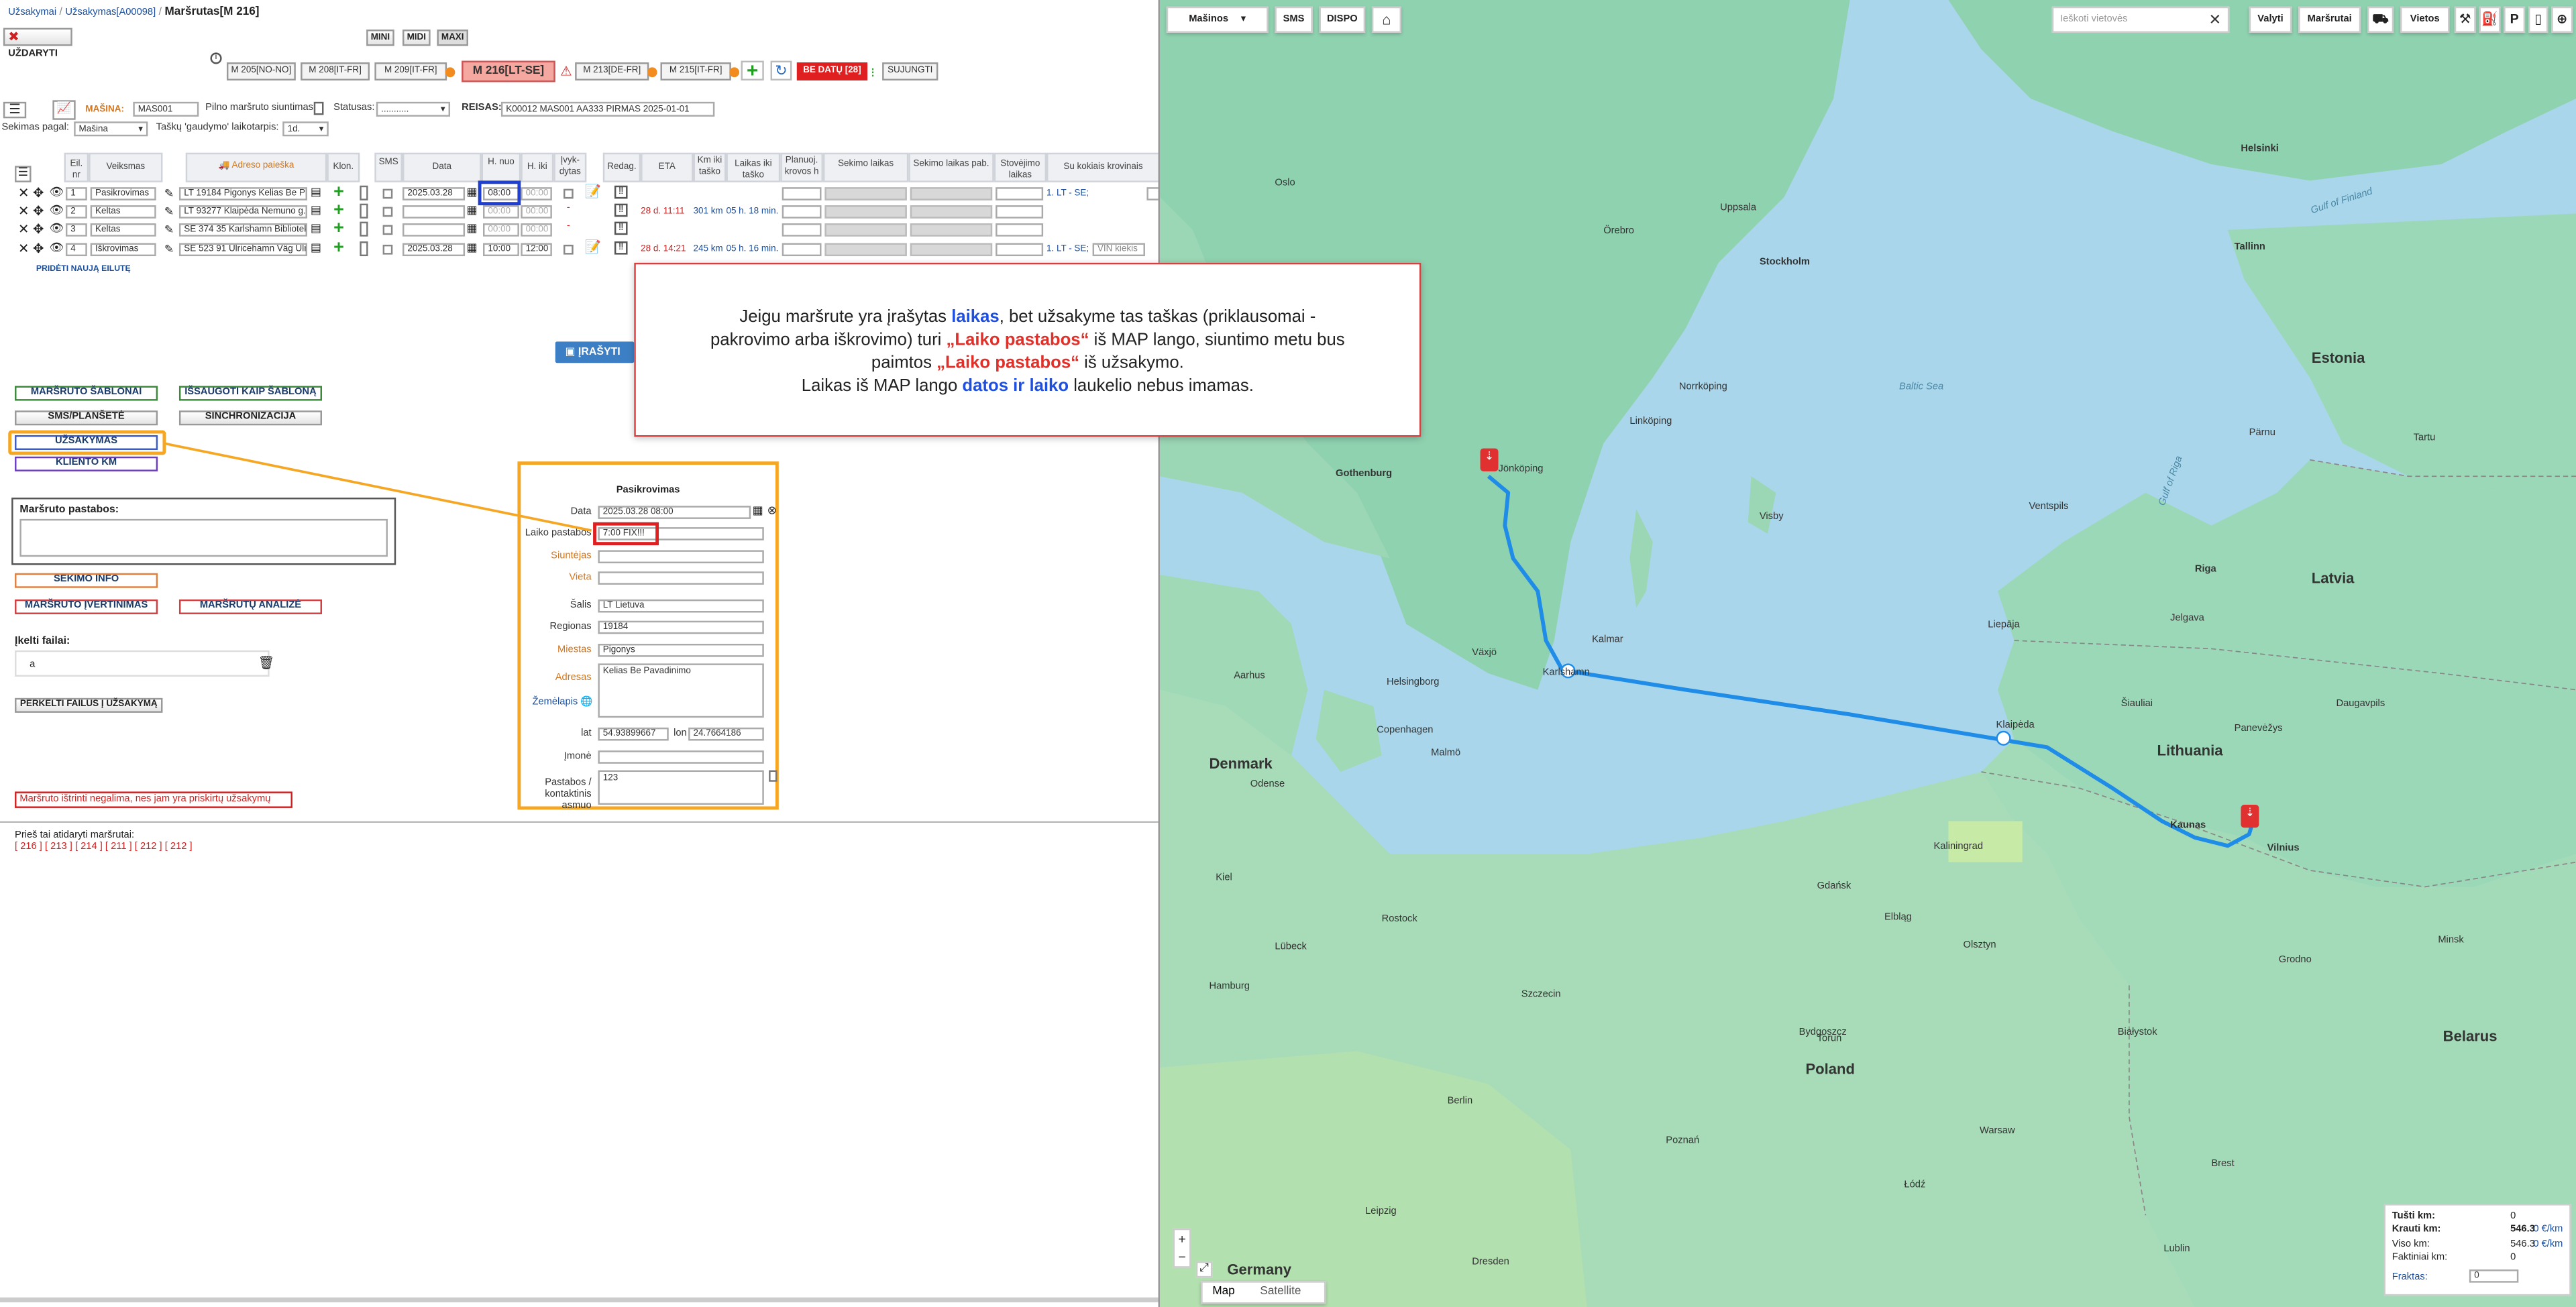 Image resolution: width=2576 pixels, height=1307 pixels. Describe the element at coordinates (2562, 19) in the screenshot. I see `globe-icon: ⊕` at that location.